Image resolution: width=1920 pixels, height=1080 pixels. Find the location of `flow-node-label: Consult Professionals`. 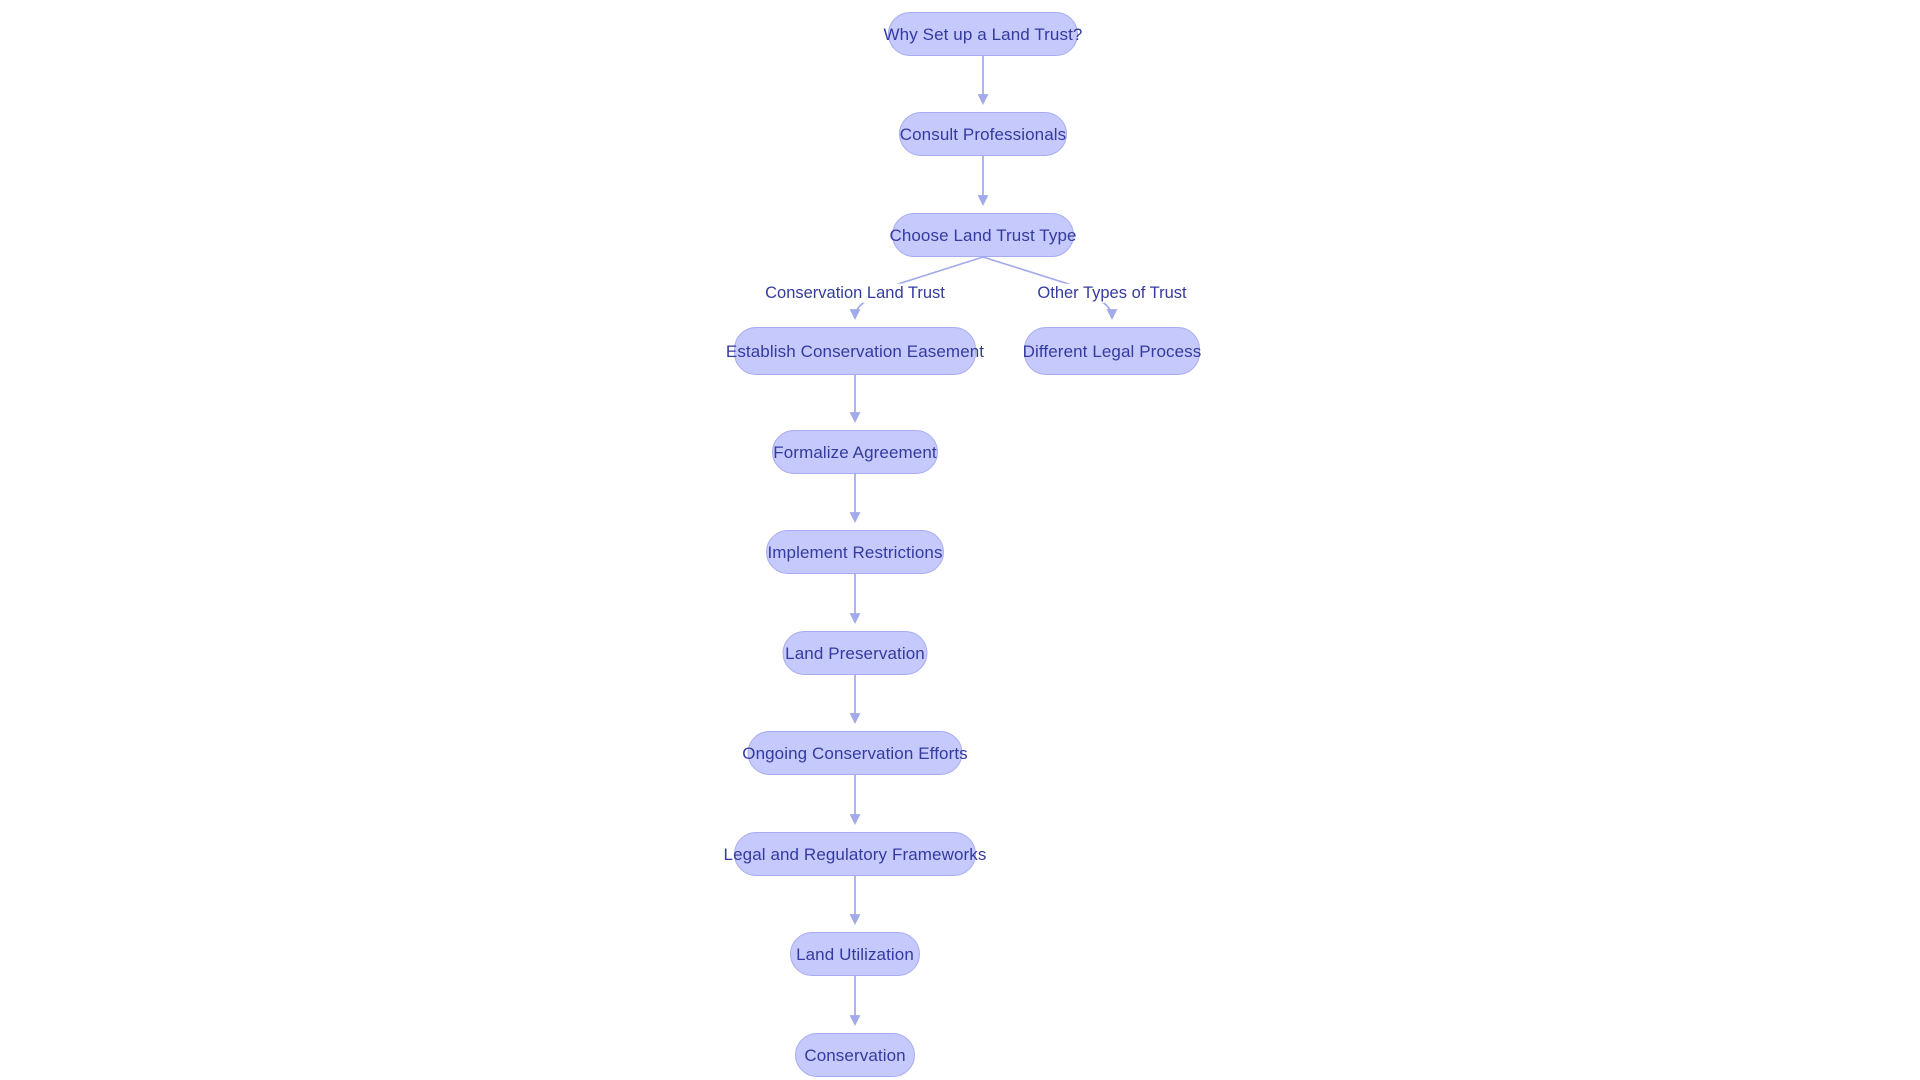

flow-node-label: Consult Professionals is located at coordinates (983, 134).